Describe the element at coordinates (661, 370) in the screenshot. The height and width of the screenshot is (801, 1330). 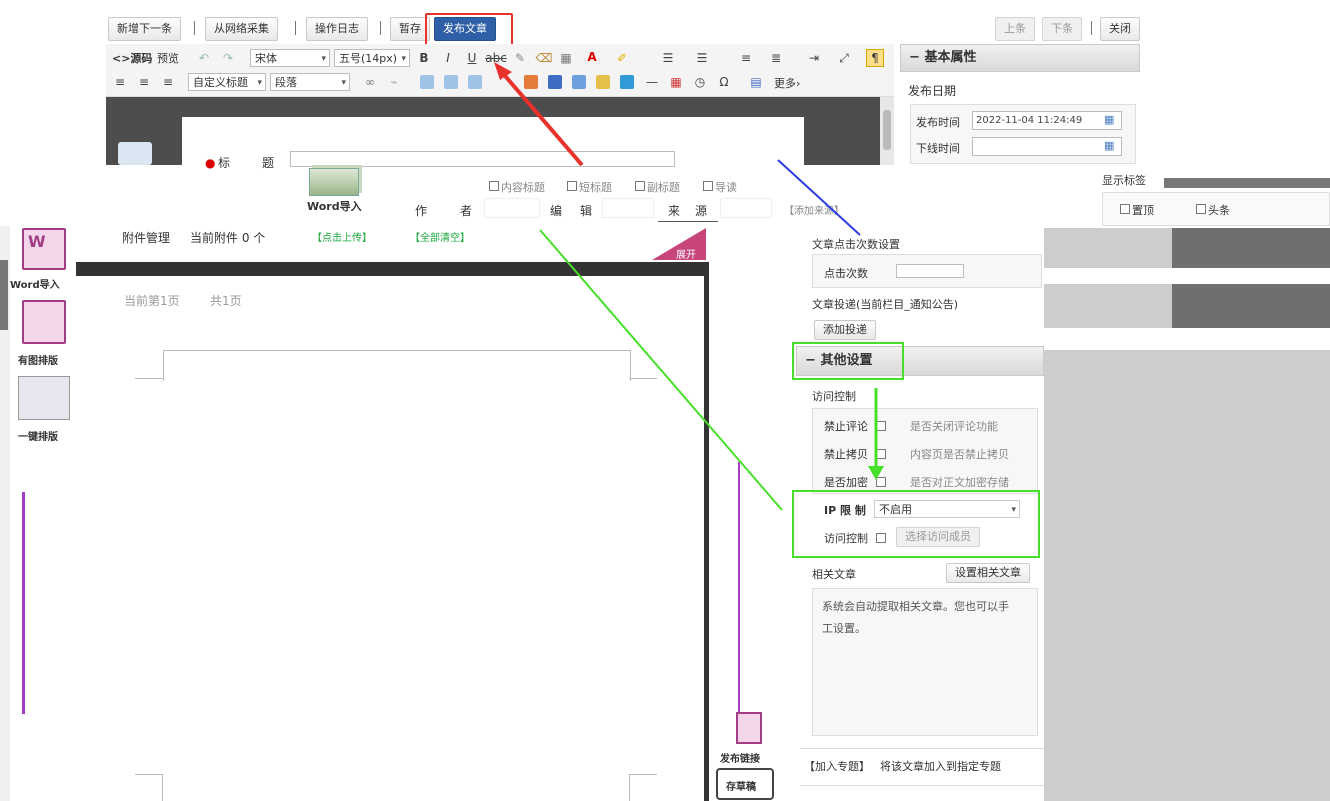
I see `green-diagonal-line` at that location.